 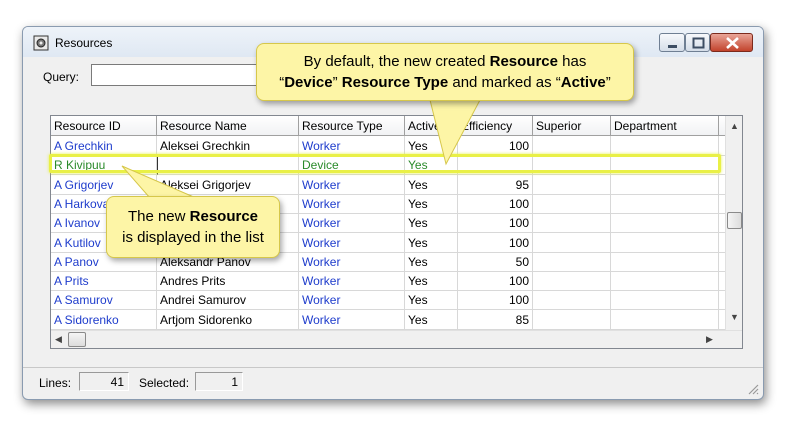 What do you see at coordinates (665, 126) in the screenshot?
I see `column-header-department: Department` at bounding box center [665, 126].